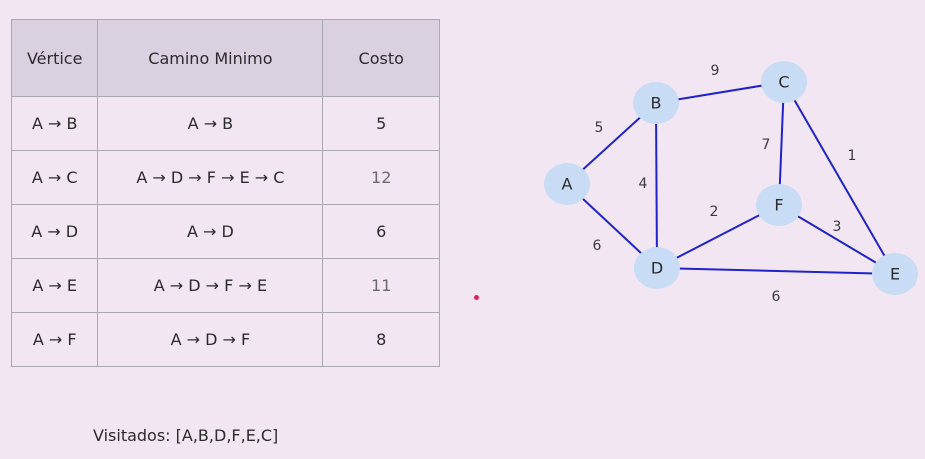  I want to click on node-label: C, so click(783, 82).